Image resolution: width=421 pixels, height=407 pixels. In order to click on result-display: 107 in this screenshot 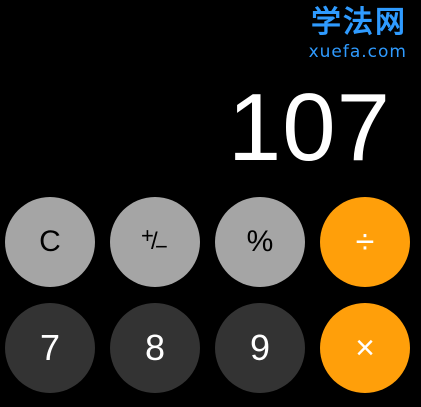, I will do `click(309, 127)`.